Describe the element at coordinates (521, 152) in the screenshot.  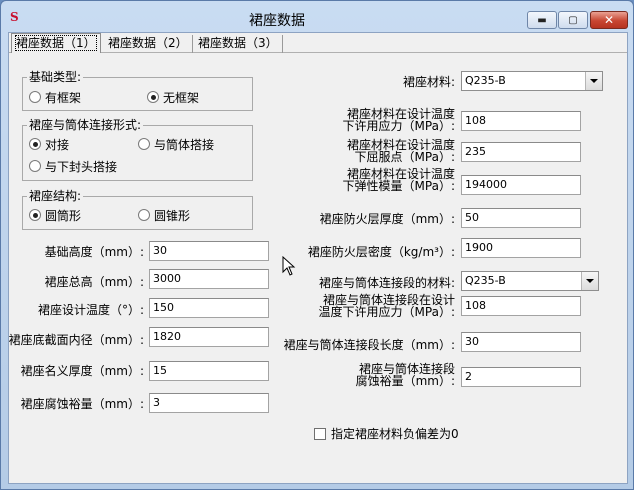
I see `yield-point-input: 235` at that location.